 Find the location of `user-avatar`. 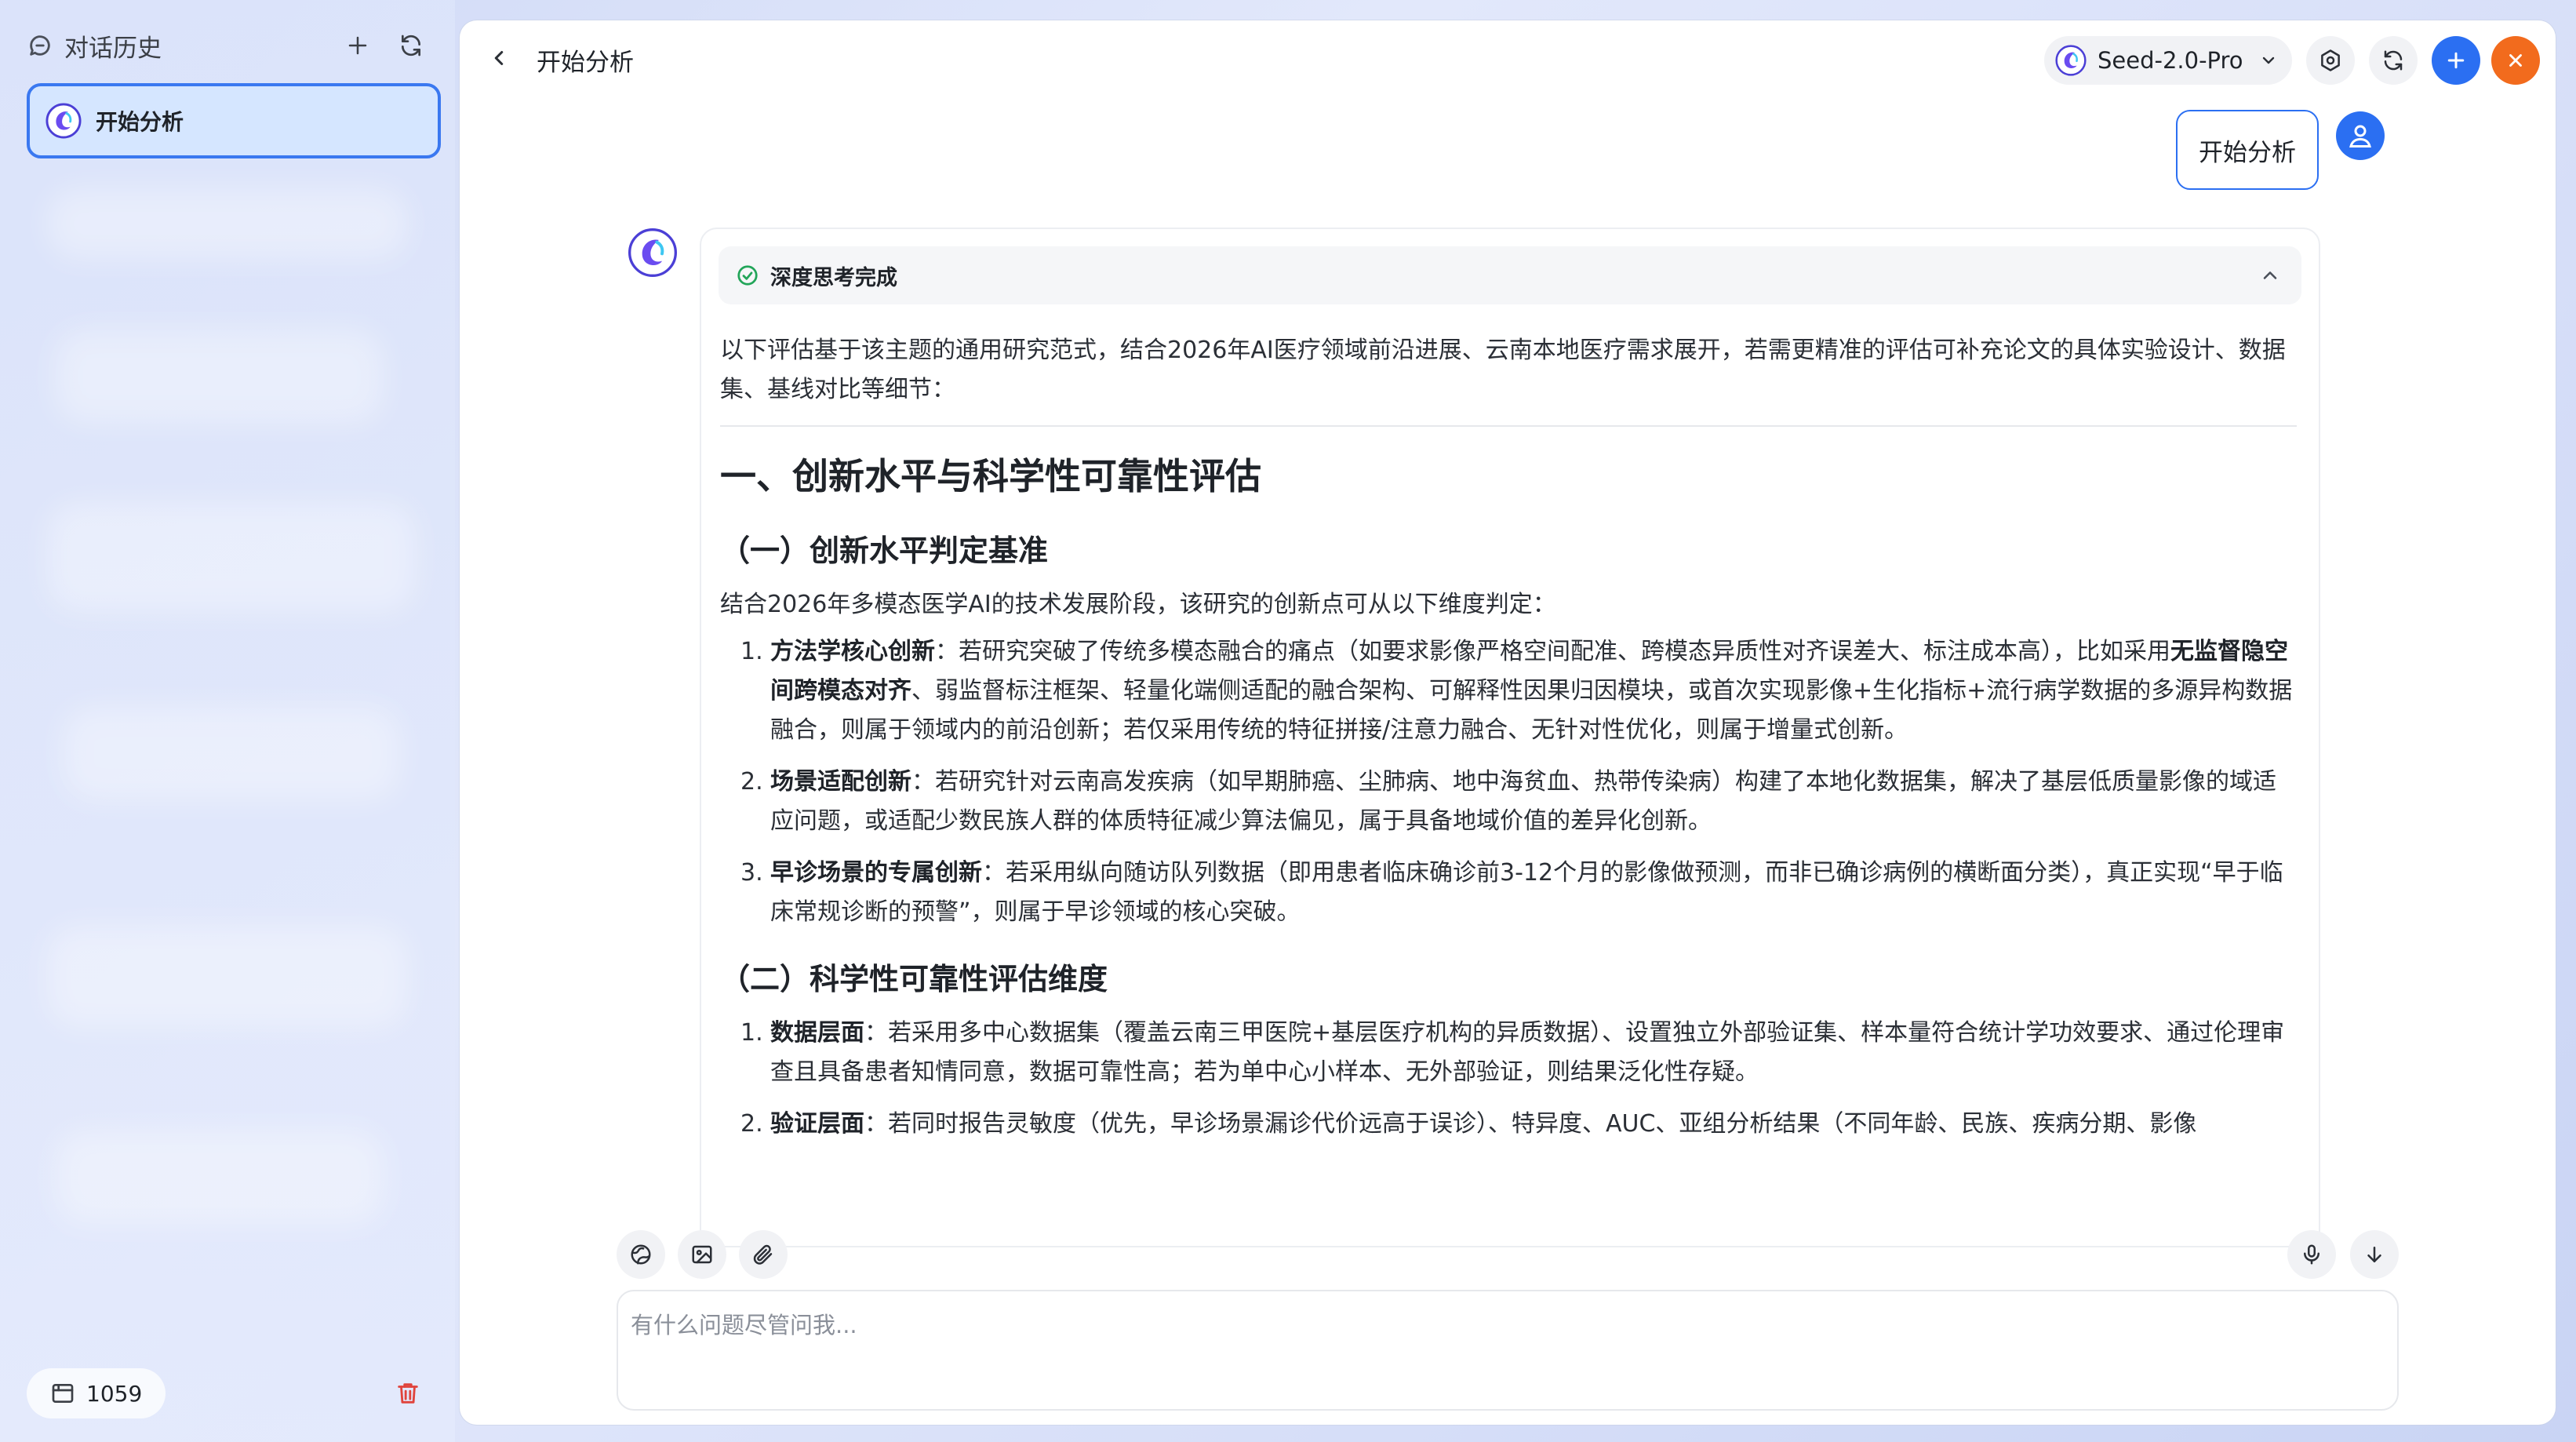

user-avatar is located at coordinates (2360, 135).